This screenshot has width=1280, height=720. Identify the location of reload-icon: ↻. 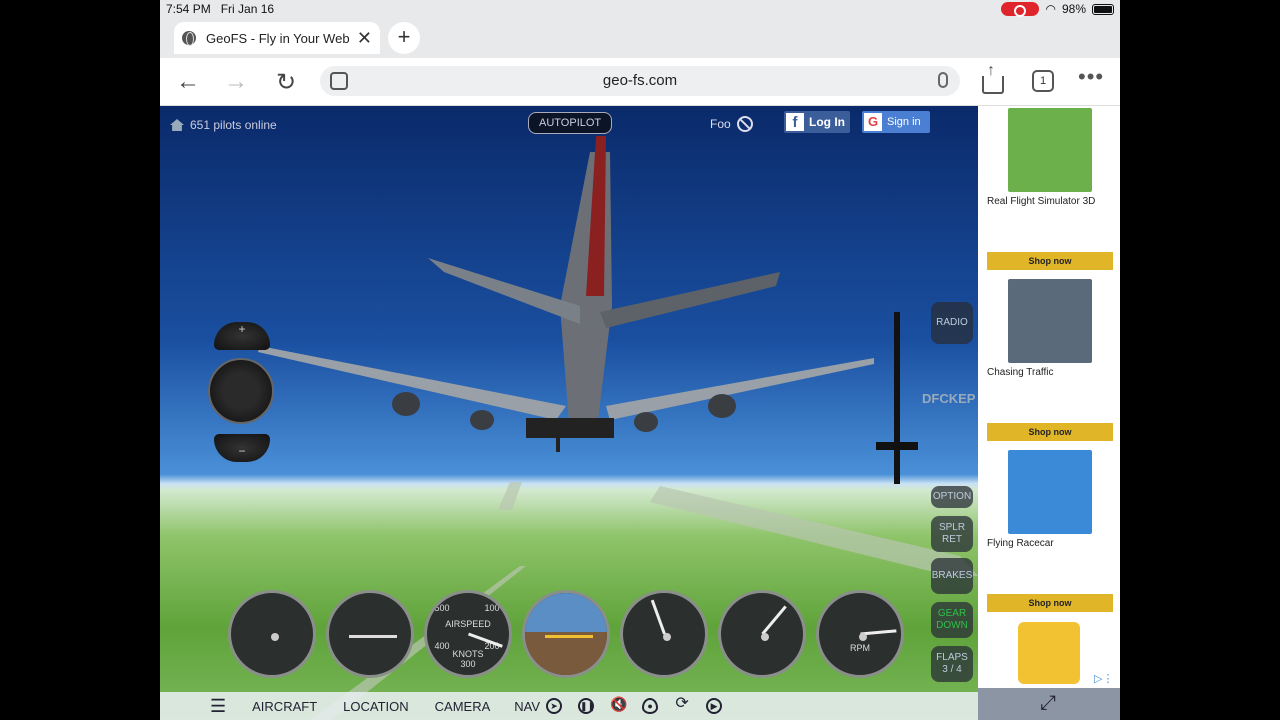
(286, 82).